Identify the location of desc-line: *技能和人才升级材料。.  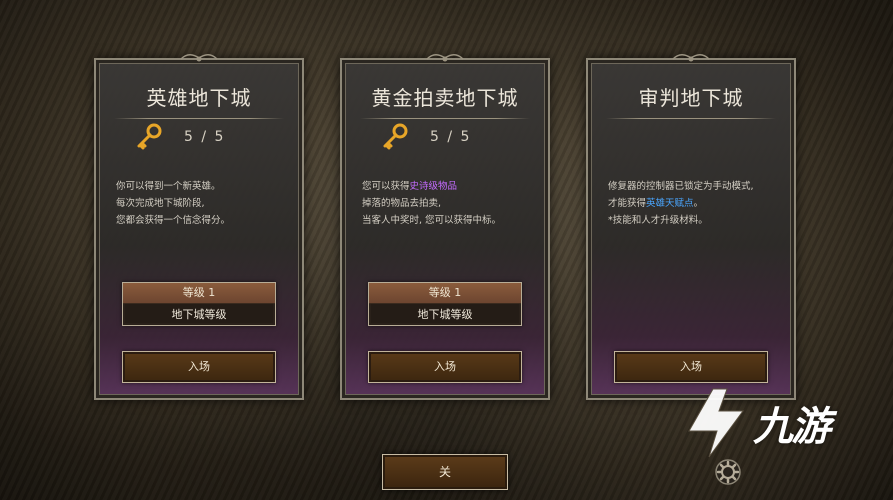
(658, 220).